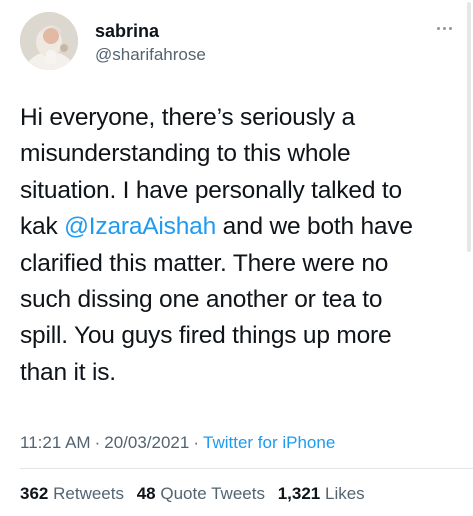  I want to click on tweet-meta: 11:21 AM · 20/03/2021 · Twitter for iPhone, so click(177, 443).